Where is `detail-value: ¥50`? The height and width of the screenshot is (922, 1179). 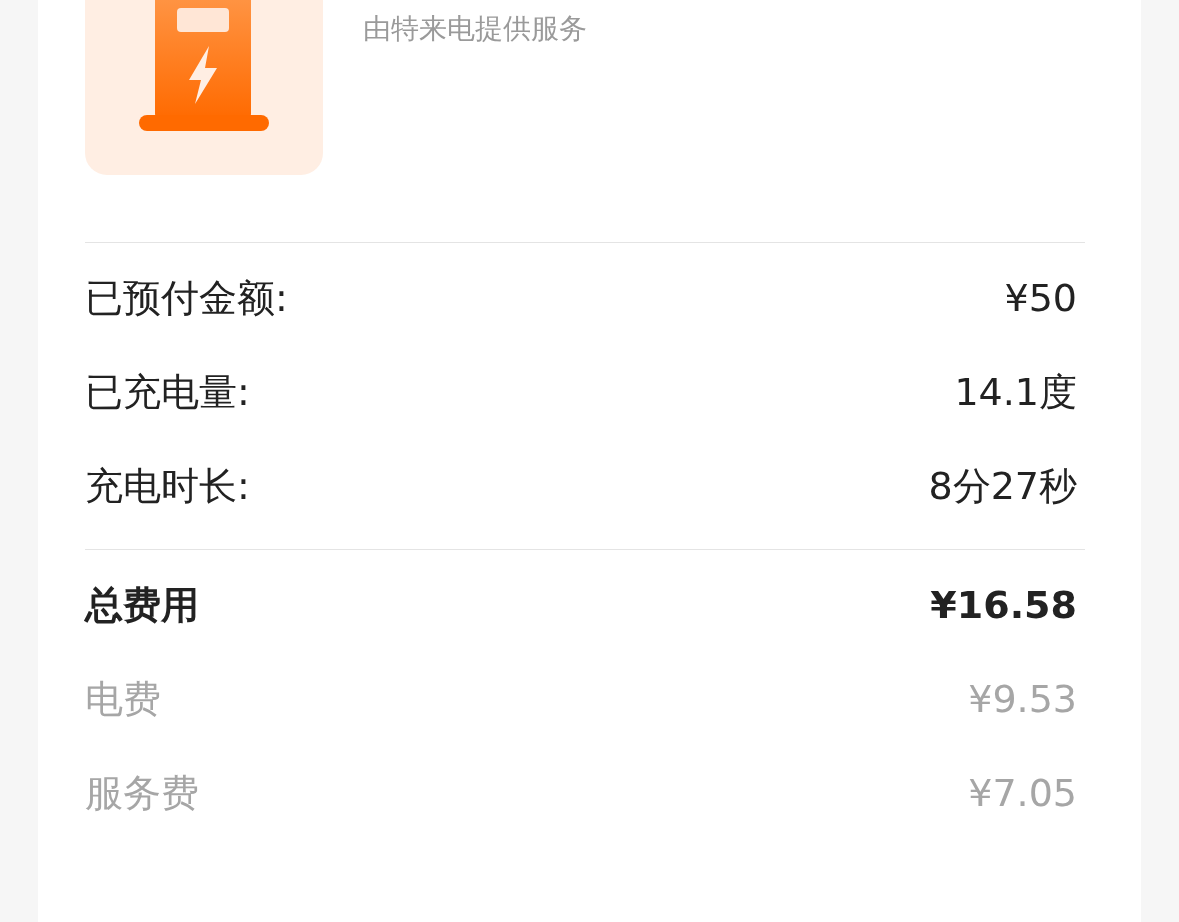 detail-value: ¥50 is located at coordinates (1040, 298).